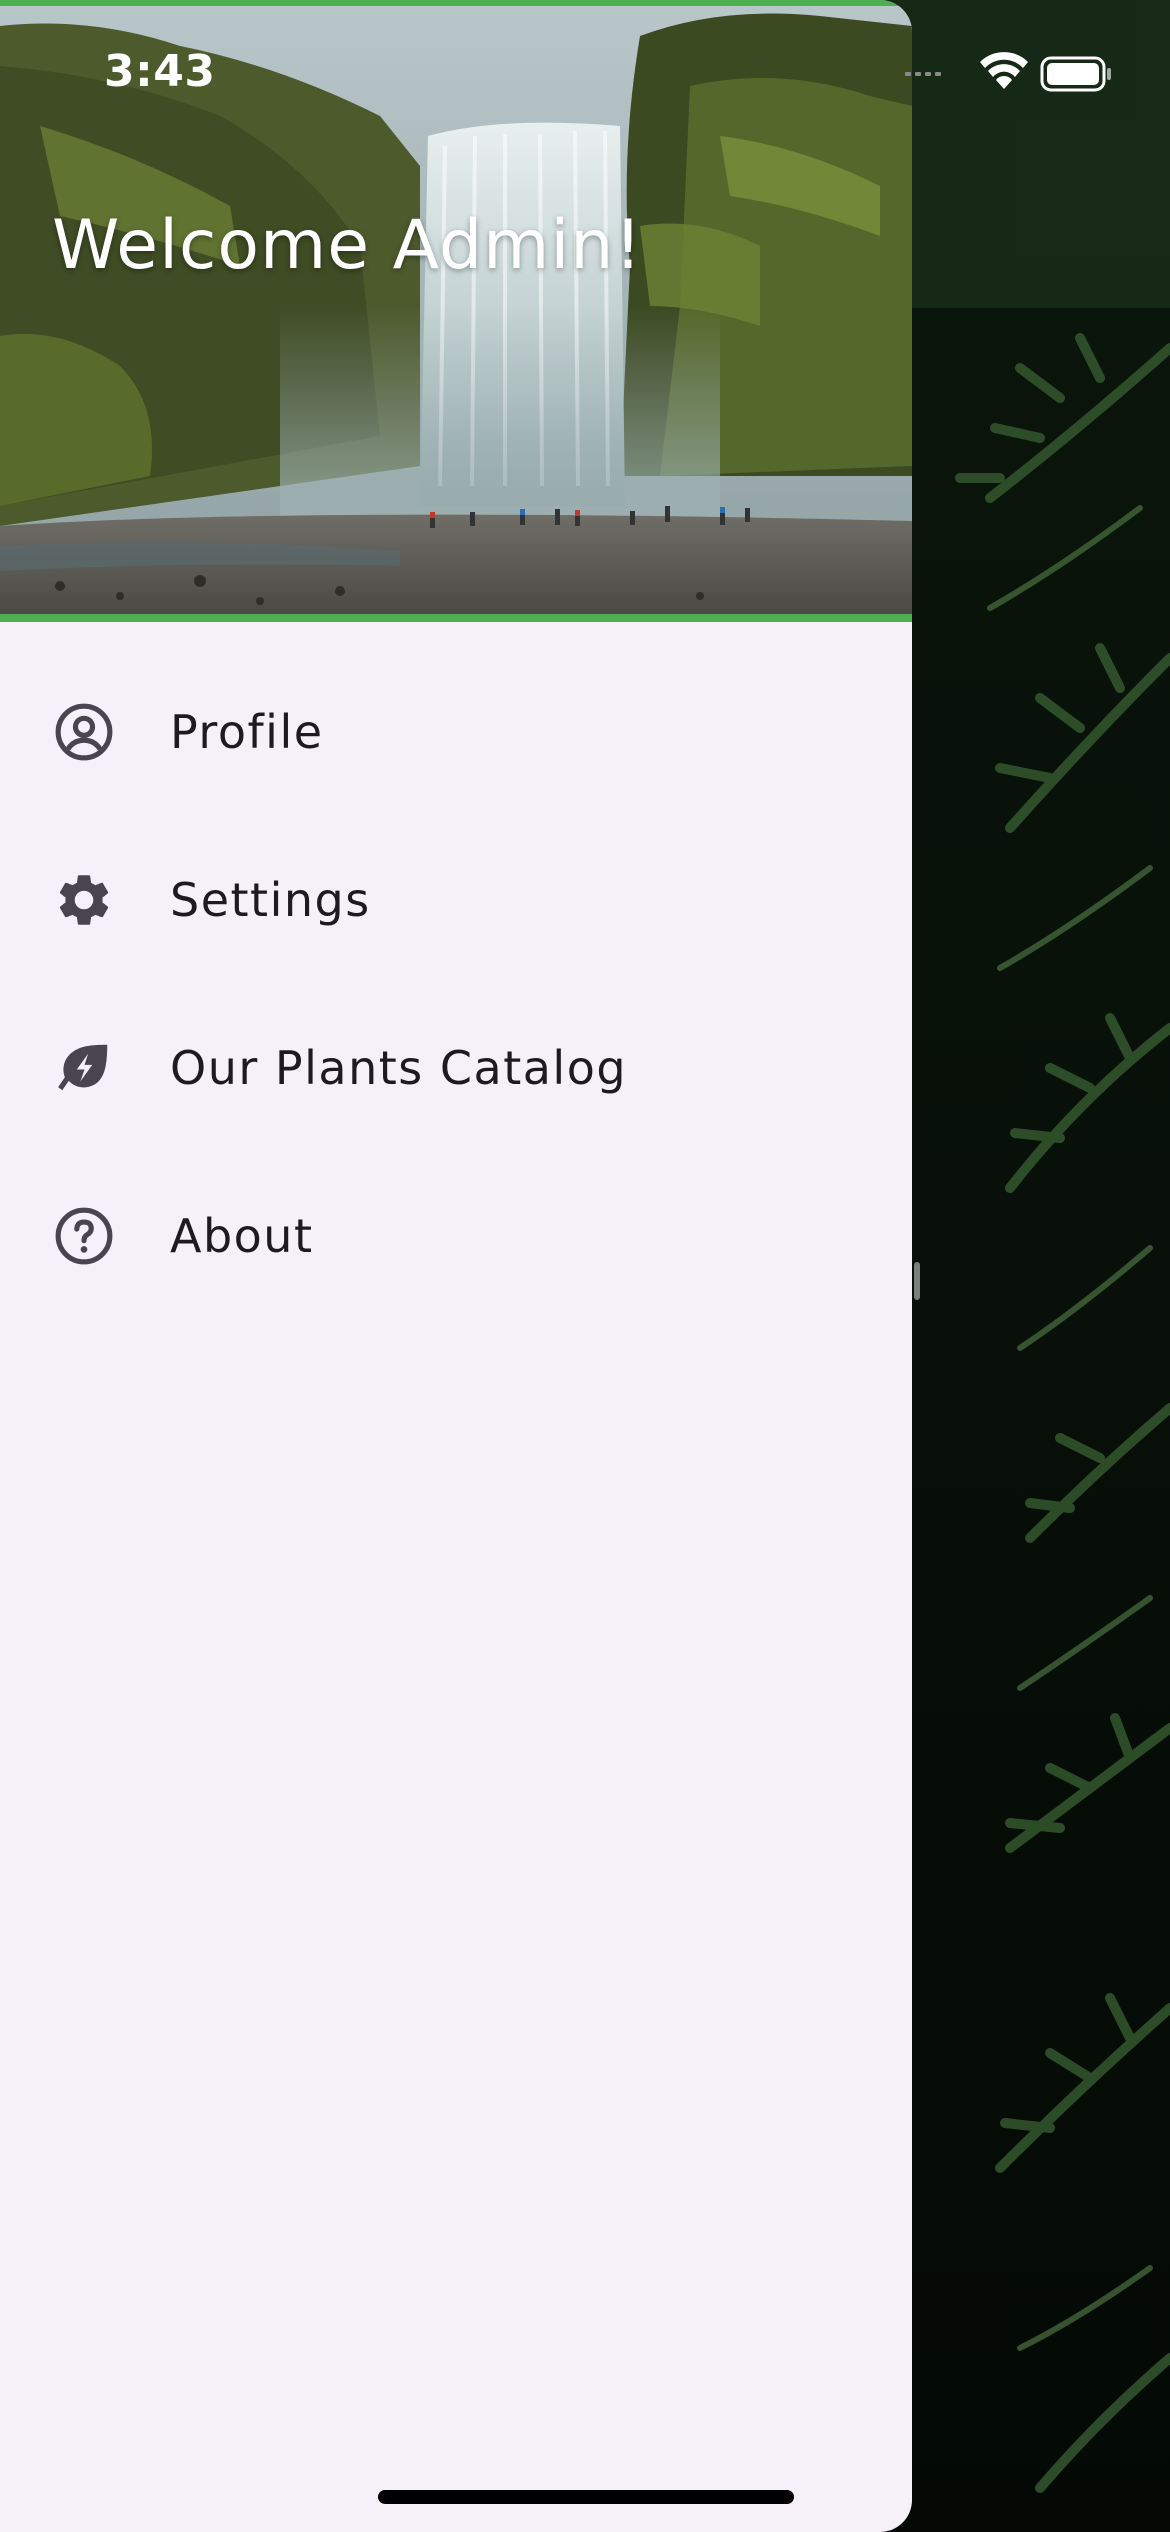 Image resolution: width=1170 pixels, height=2532 pixels. Describe the element at coordinates (247, 732) in the screenshot. I see `drawer-item-label: Profile` at that location.